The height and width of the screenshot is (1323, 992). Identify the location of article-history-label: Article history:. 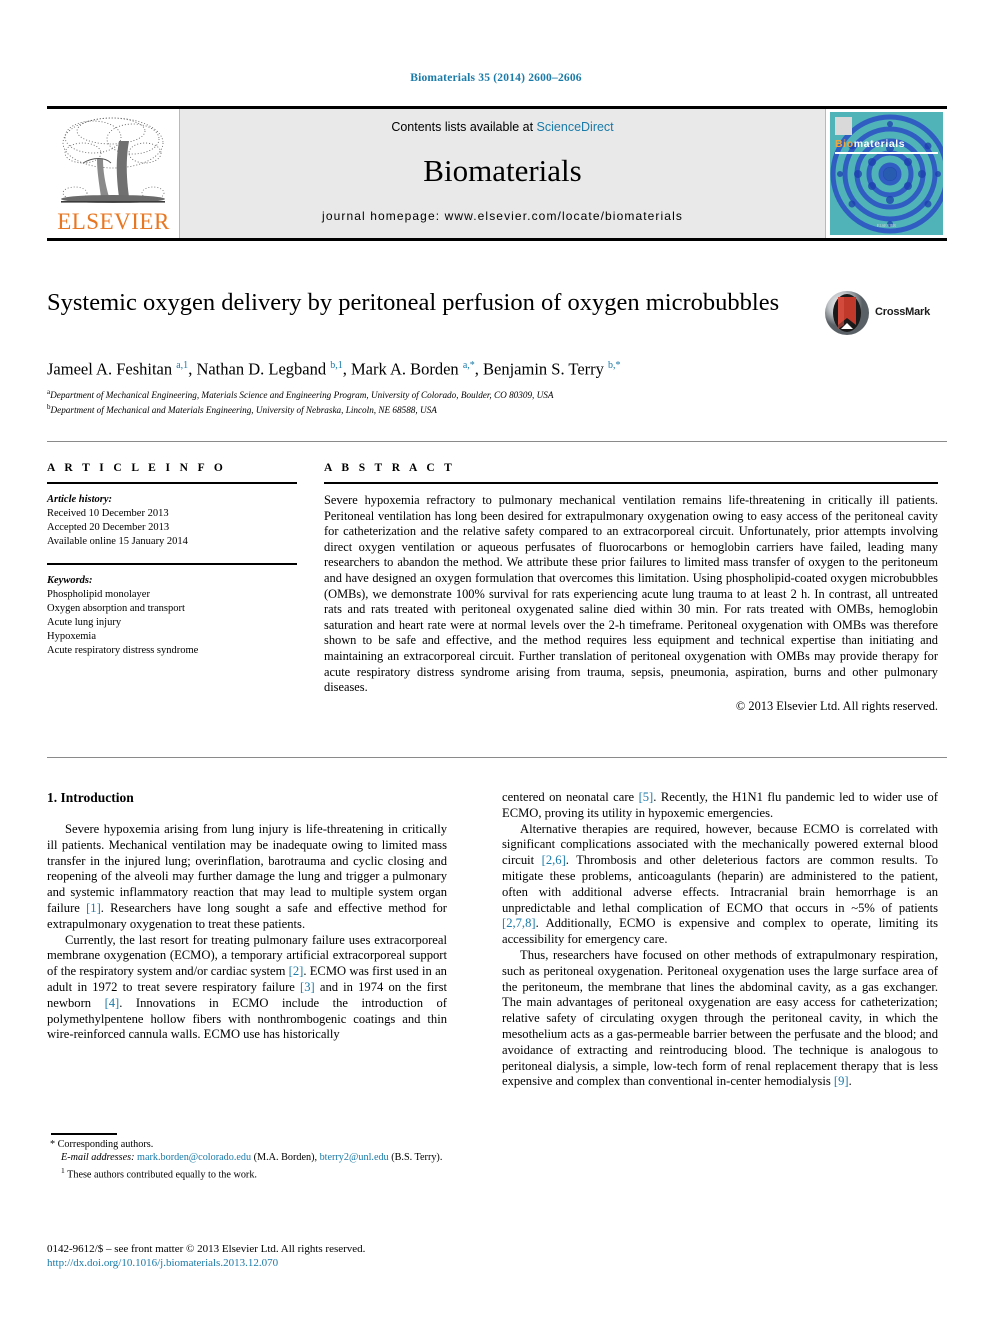
(80, 499).